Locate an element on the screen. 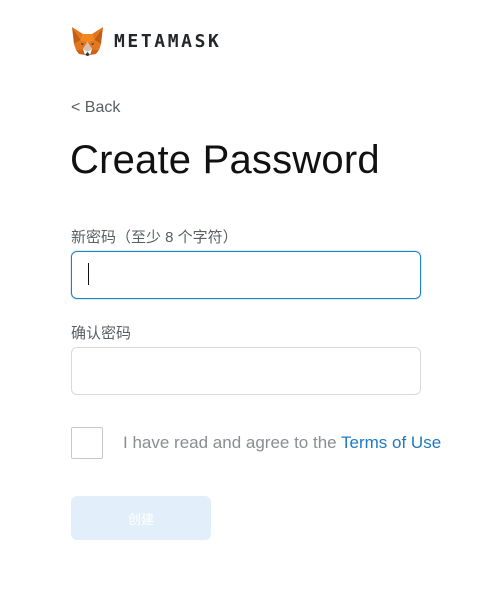 The image size is (480, 597). terms-checkbox is located at coordinates (87, 443).